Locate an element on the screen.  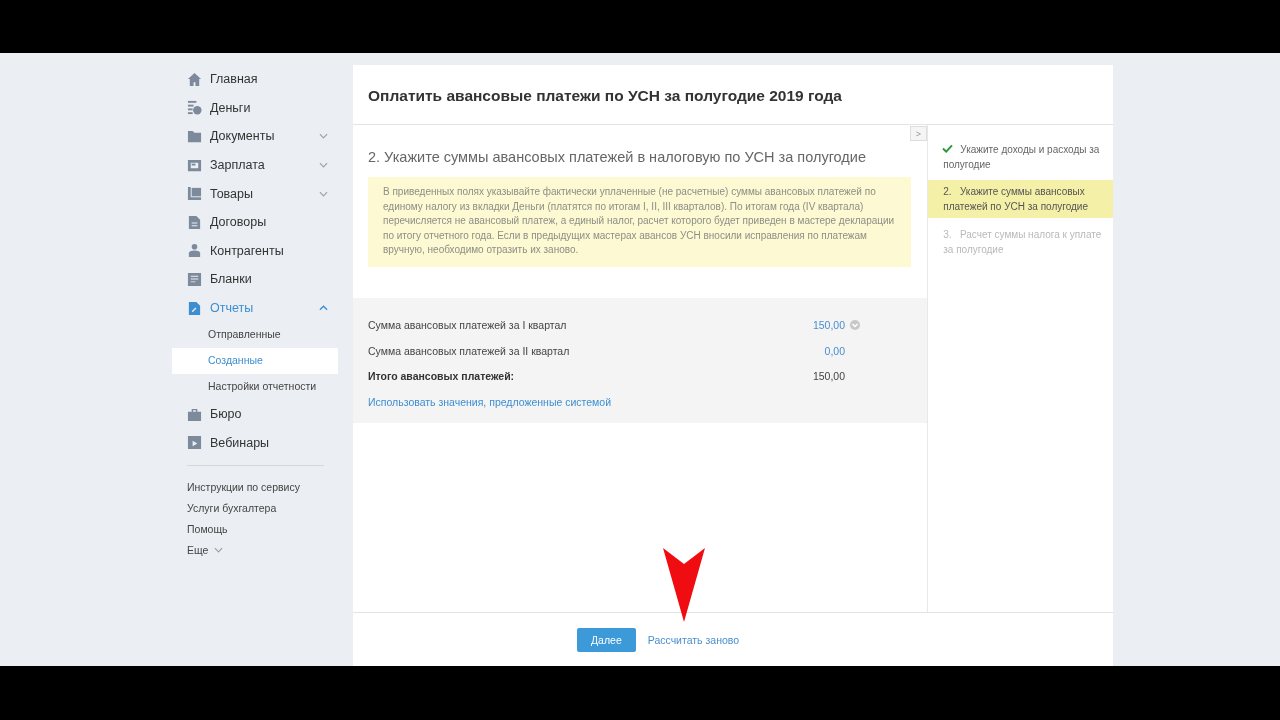
nav-item: Главная is located at coordinates (255, 79).